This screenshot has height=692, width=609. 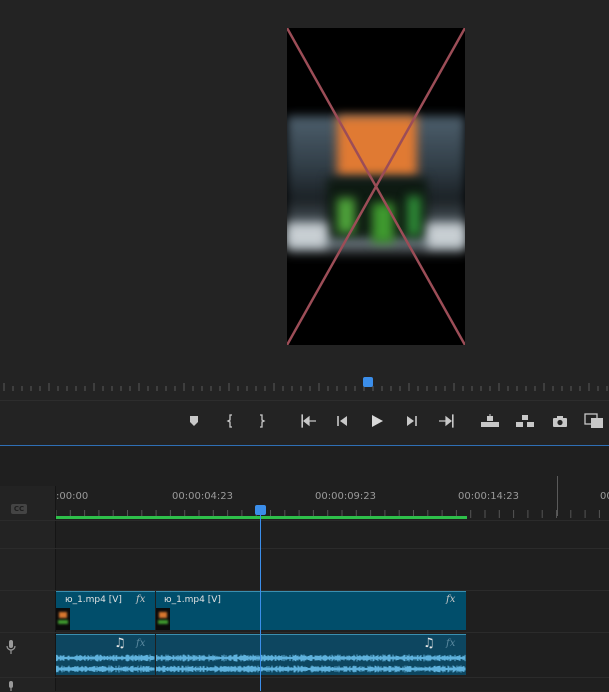 I want to click on mark-in-icon, so click(x=229, y=421).